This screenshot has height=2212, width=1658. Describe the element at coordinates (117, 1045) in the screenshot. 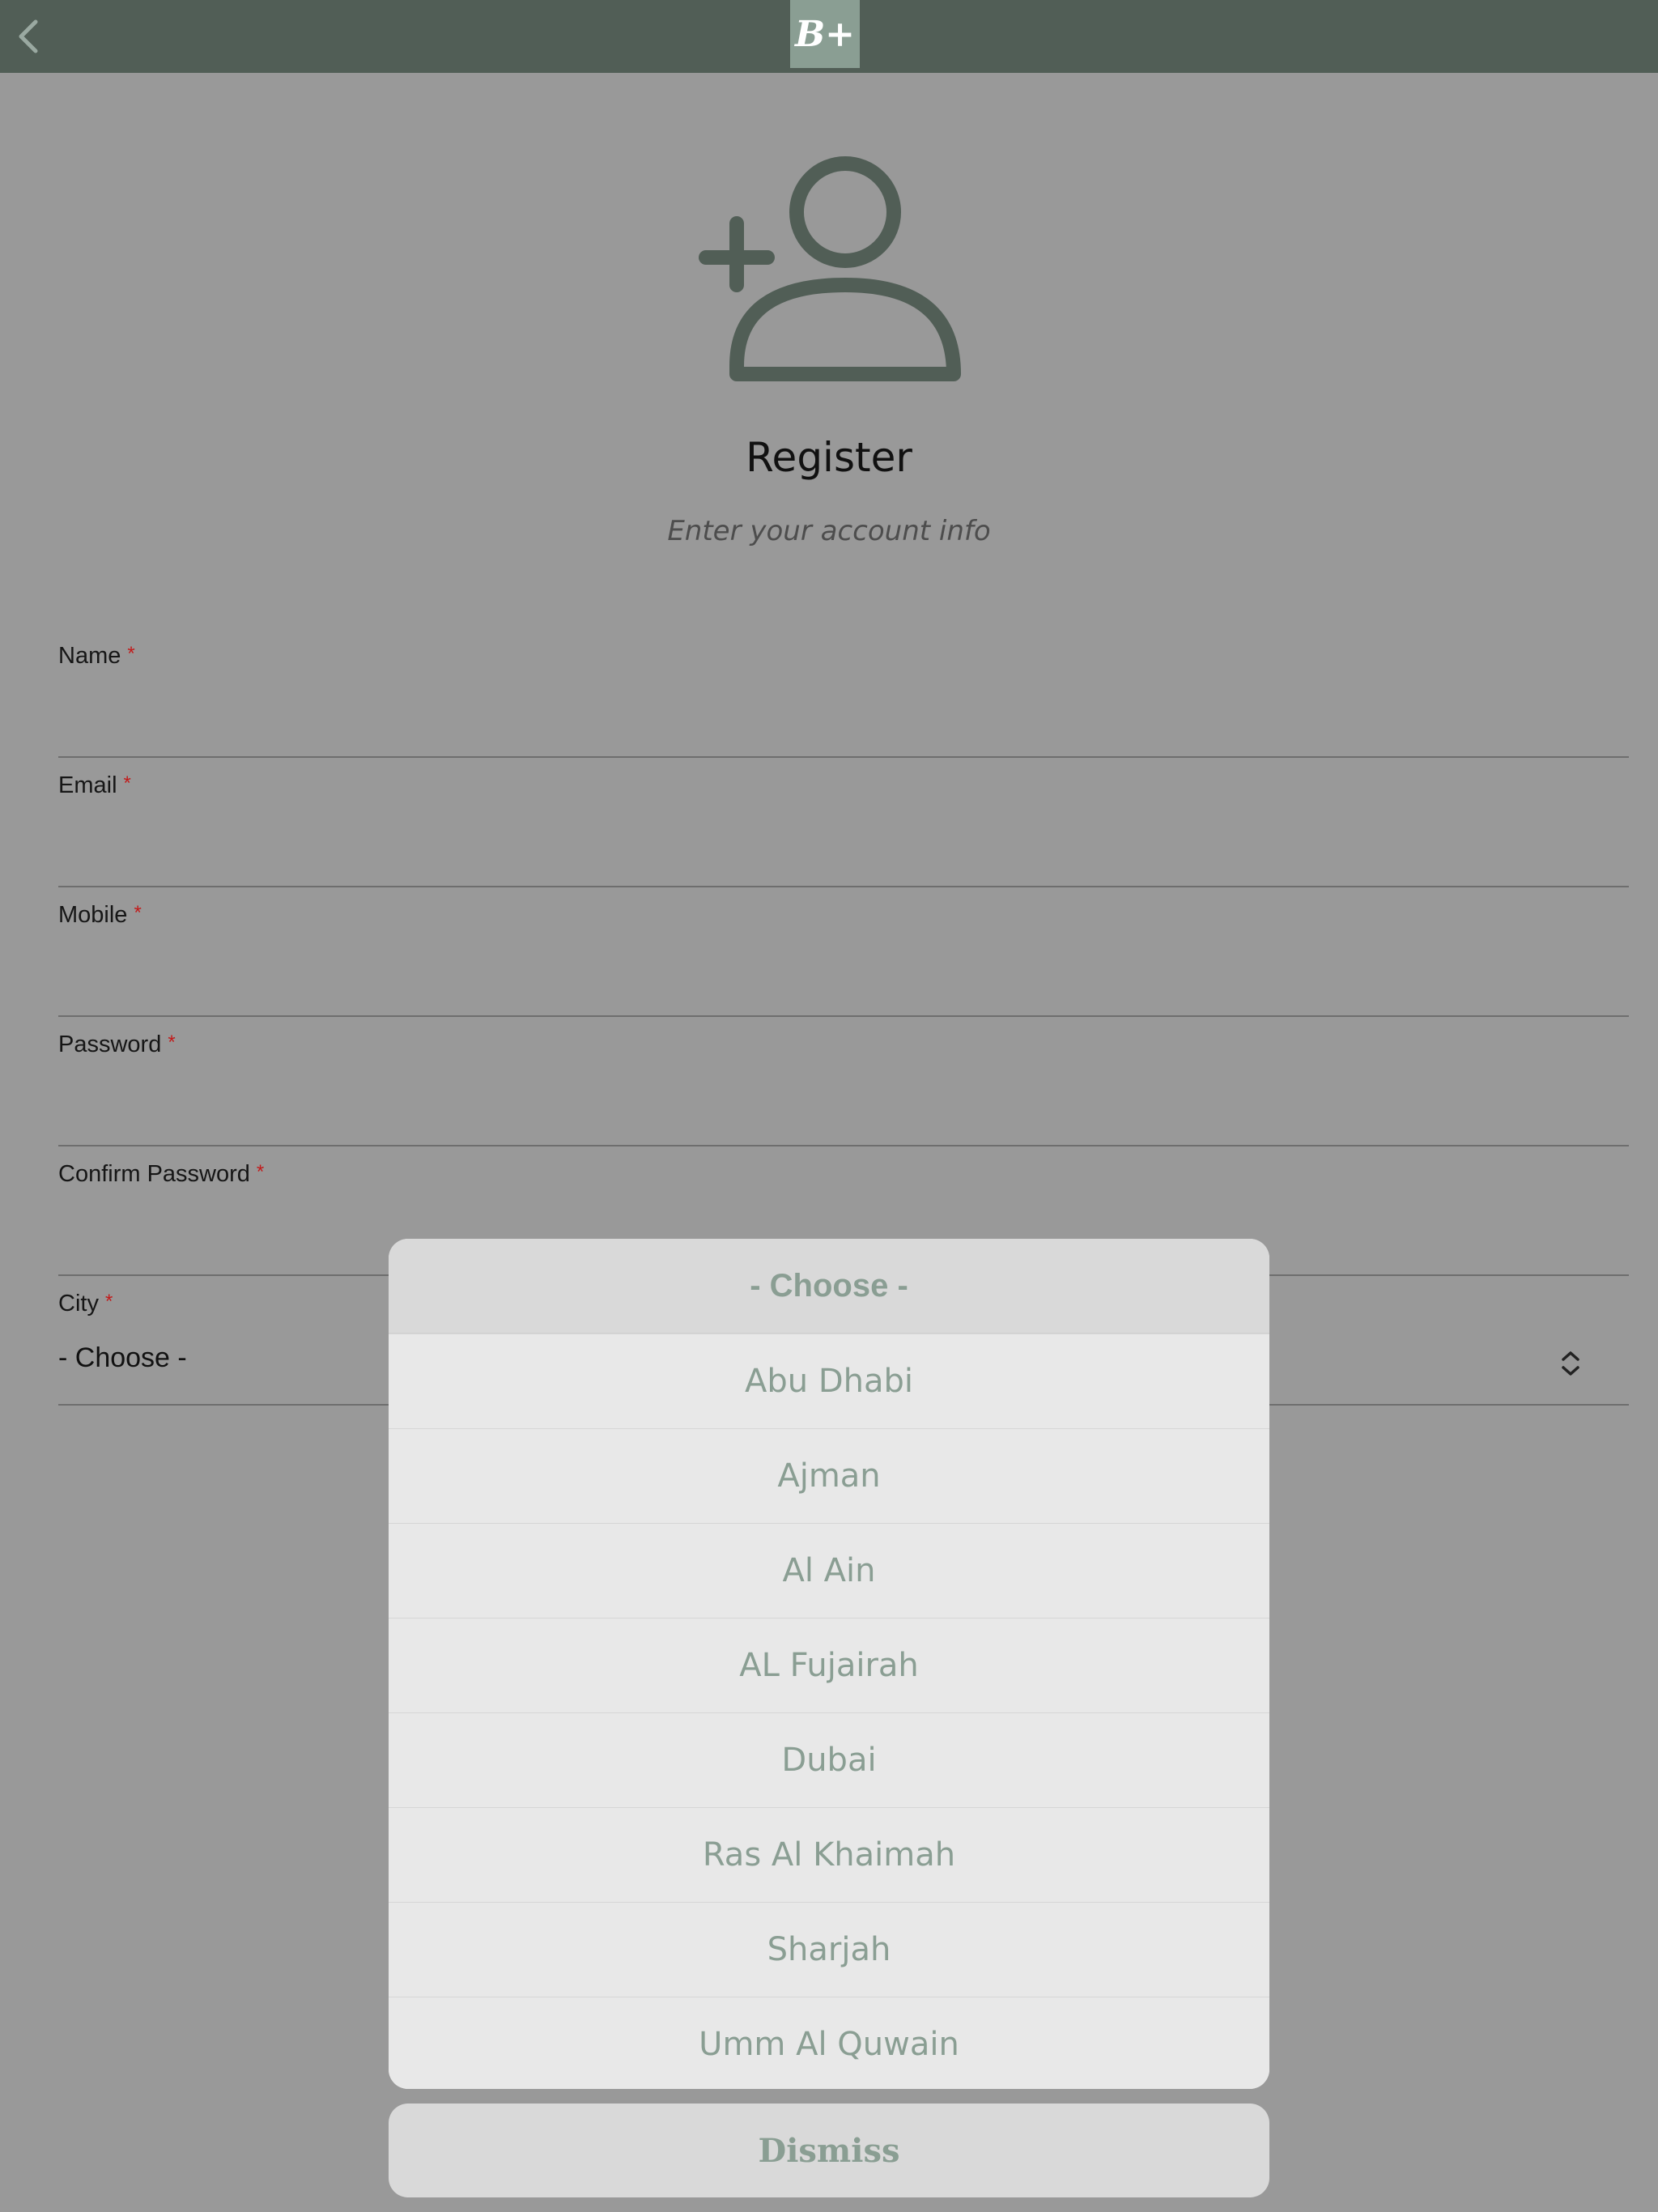

I see `password-label: Password *` at that location.